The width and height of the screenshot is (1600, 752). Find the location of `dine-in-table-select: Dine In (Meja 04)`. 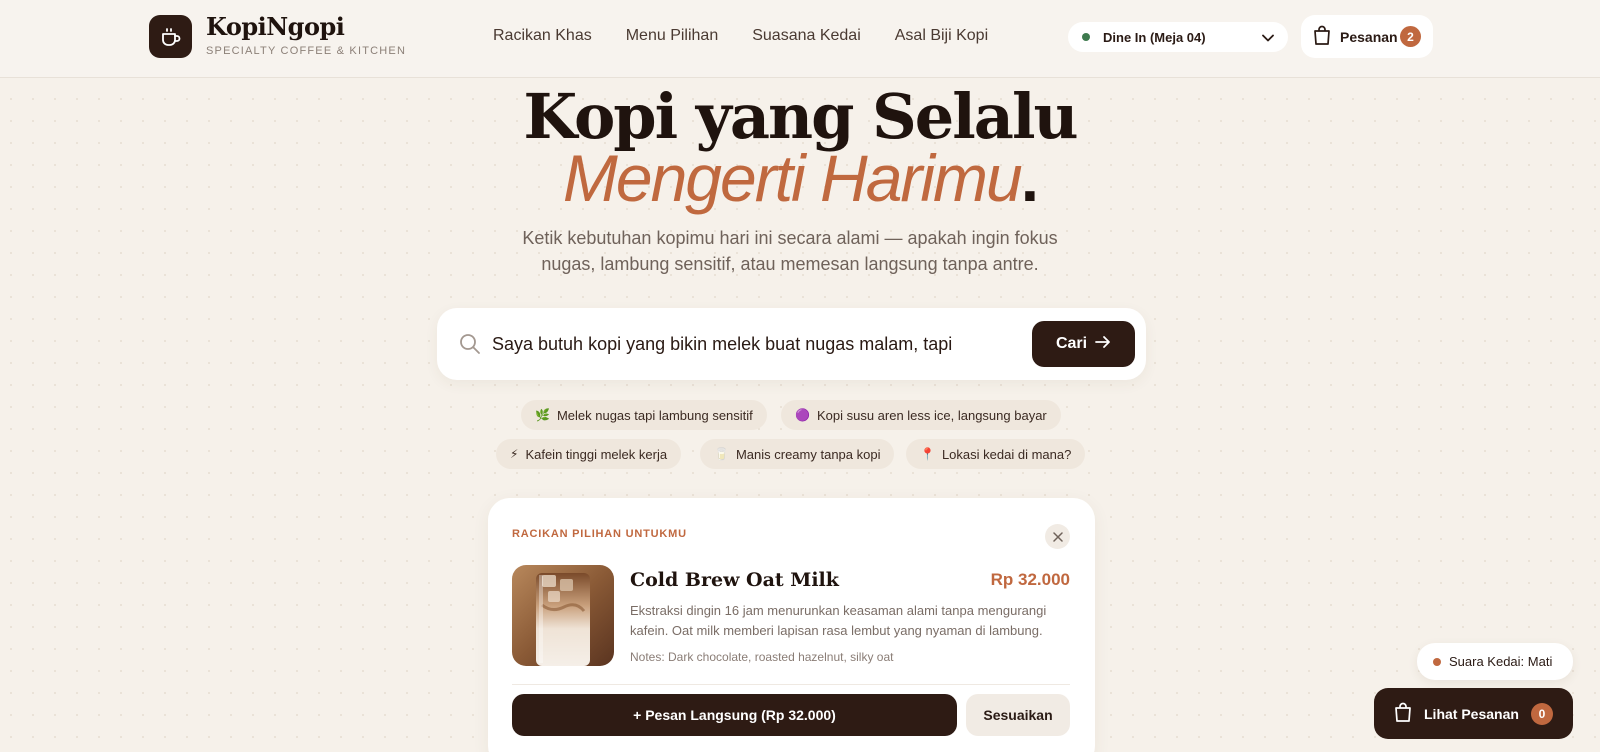

dine-in-table-select: Dine In (Meja 04) is located at coordinates (1178, 37).